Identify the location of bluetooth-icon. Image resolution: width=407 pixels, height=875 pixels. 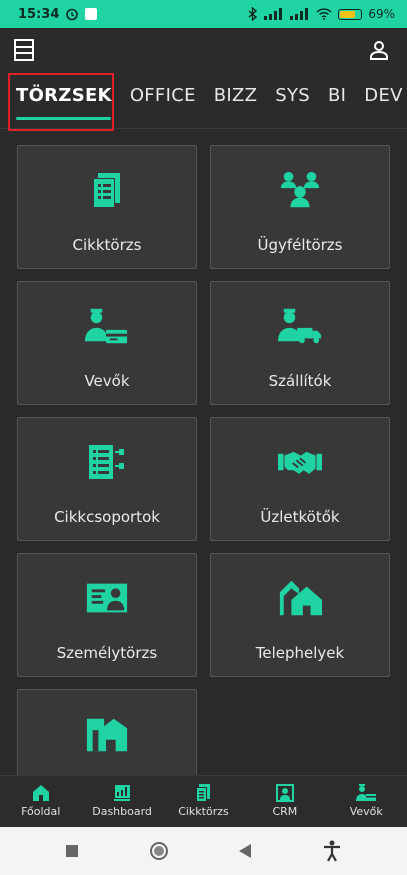
(253, 14).